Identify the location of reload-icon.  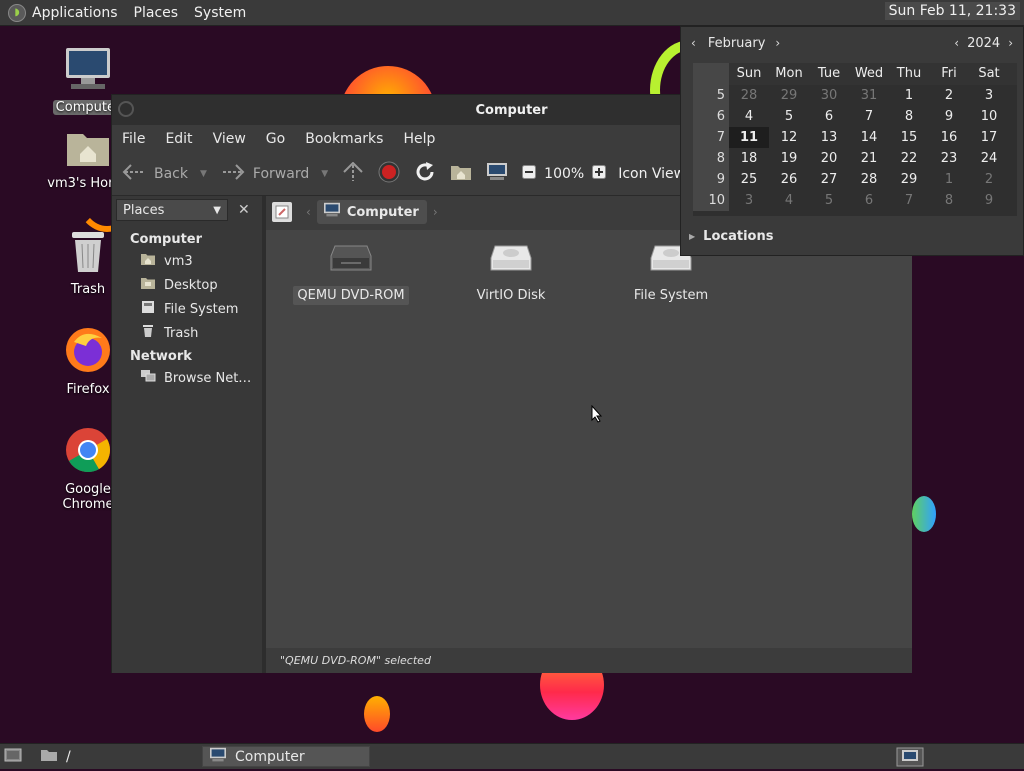
(425, 174).